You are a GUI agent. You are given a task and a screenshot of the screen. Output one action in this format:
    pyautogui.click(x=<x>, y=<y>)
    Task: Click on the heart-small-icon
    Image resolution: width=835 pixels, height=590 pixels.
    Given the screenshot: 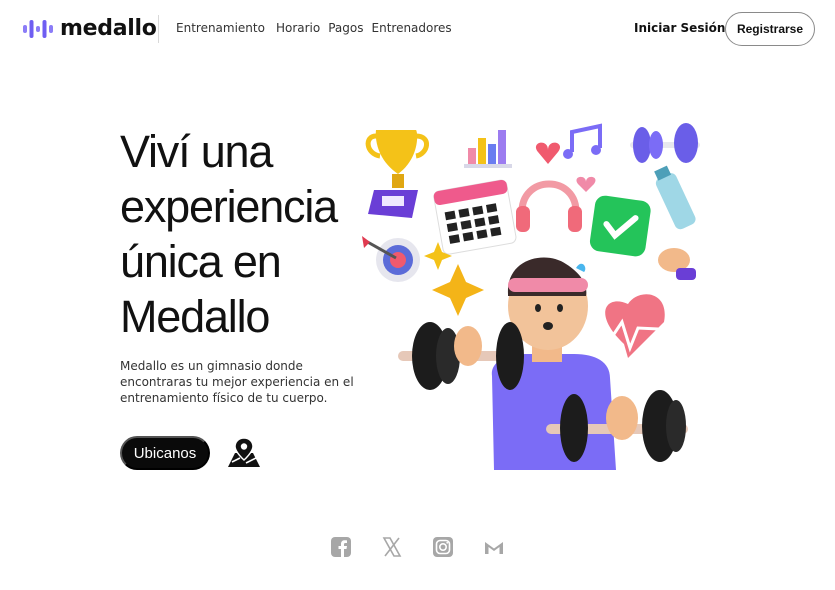 What is the action you would take?
    pyautogui.click(x=548, y=153)
    